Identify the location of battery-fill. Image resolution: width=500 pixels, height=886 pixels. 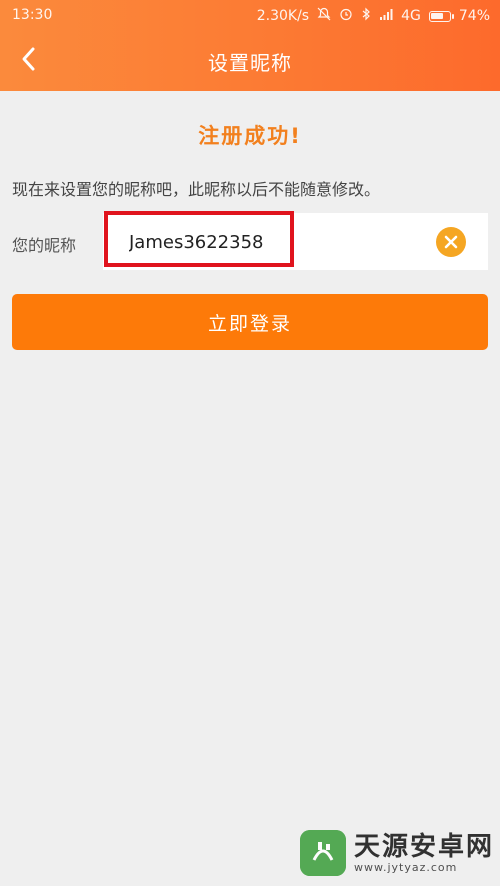
(437, 15).